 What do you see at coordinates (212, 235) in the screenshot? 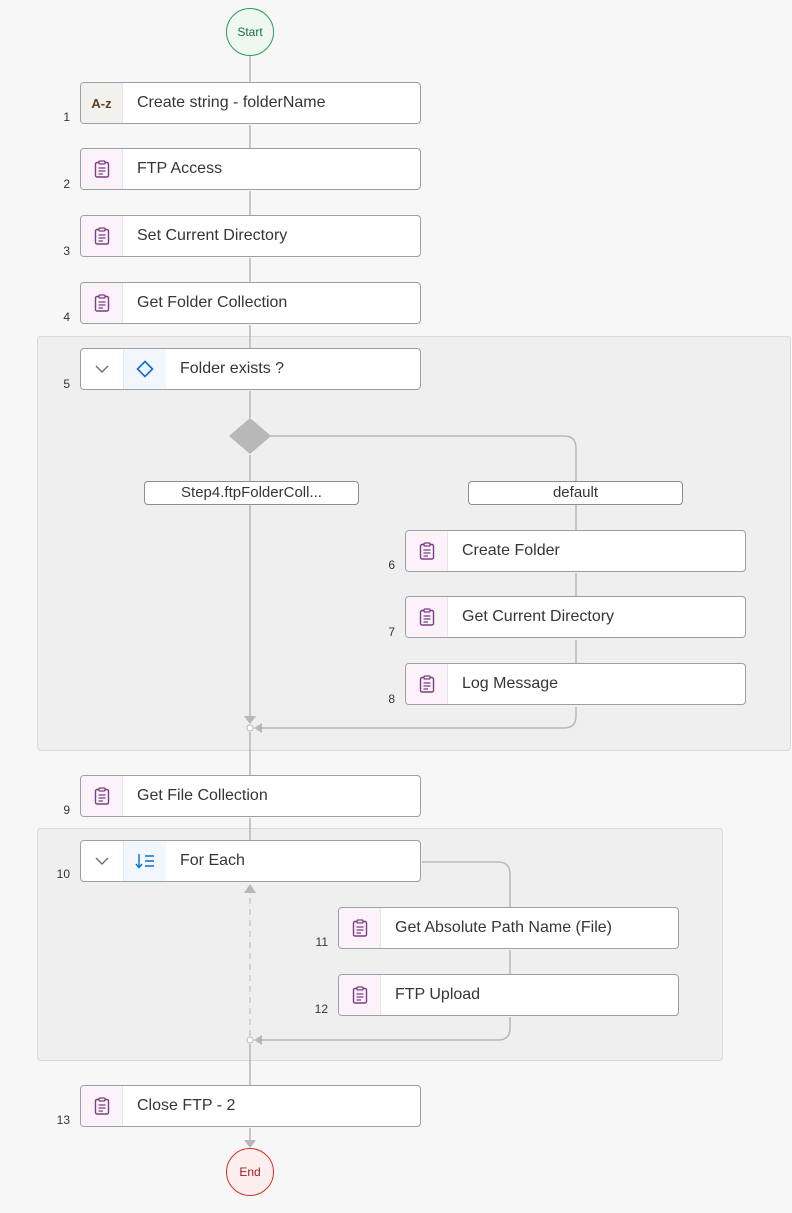
I see `step-label: Set Current Directory` at bounding box center [212, 235].